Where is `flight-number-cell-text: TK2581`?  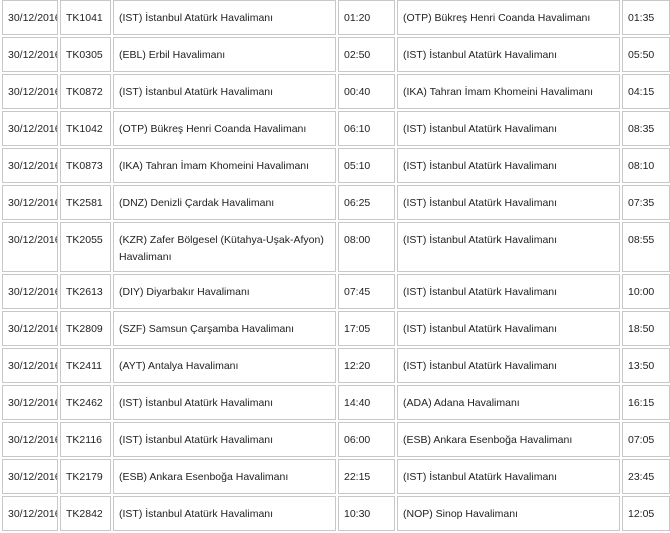
flight-number-cell-text: TK2581 is located at coordinates (84, 203).